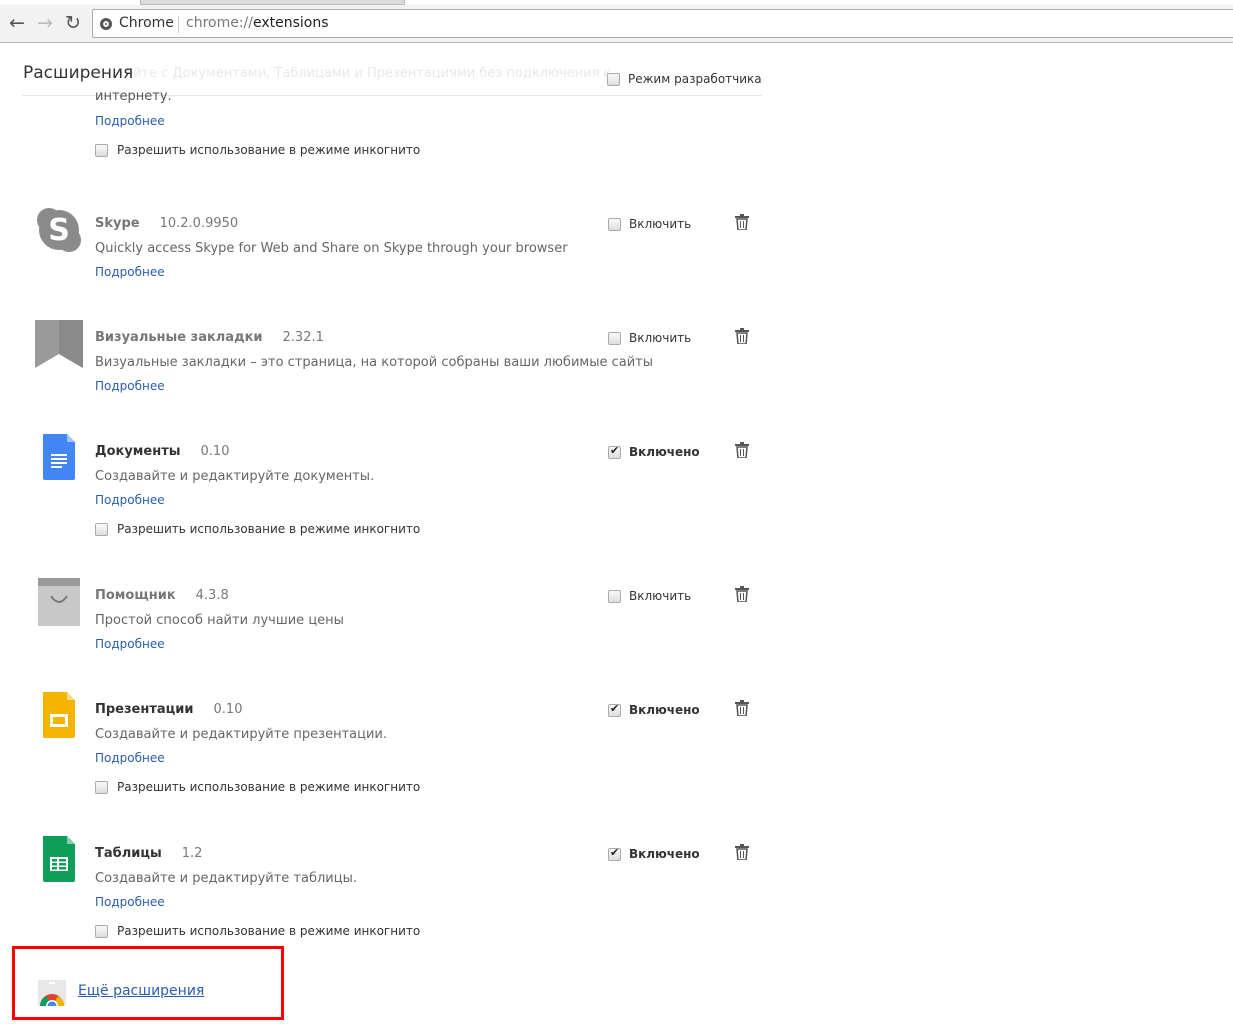 This screenshot has height=1027, width=1233. Describe the element at coordinates (169, 709) in the screenshot. I see `extension-name: Презентации 0.10` at that location.